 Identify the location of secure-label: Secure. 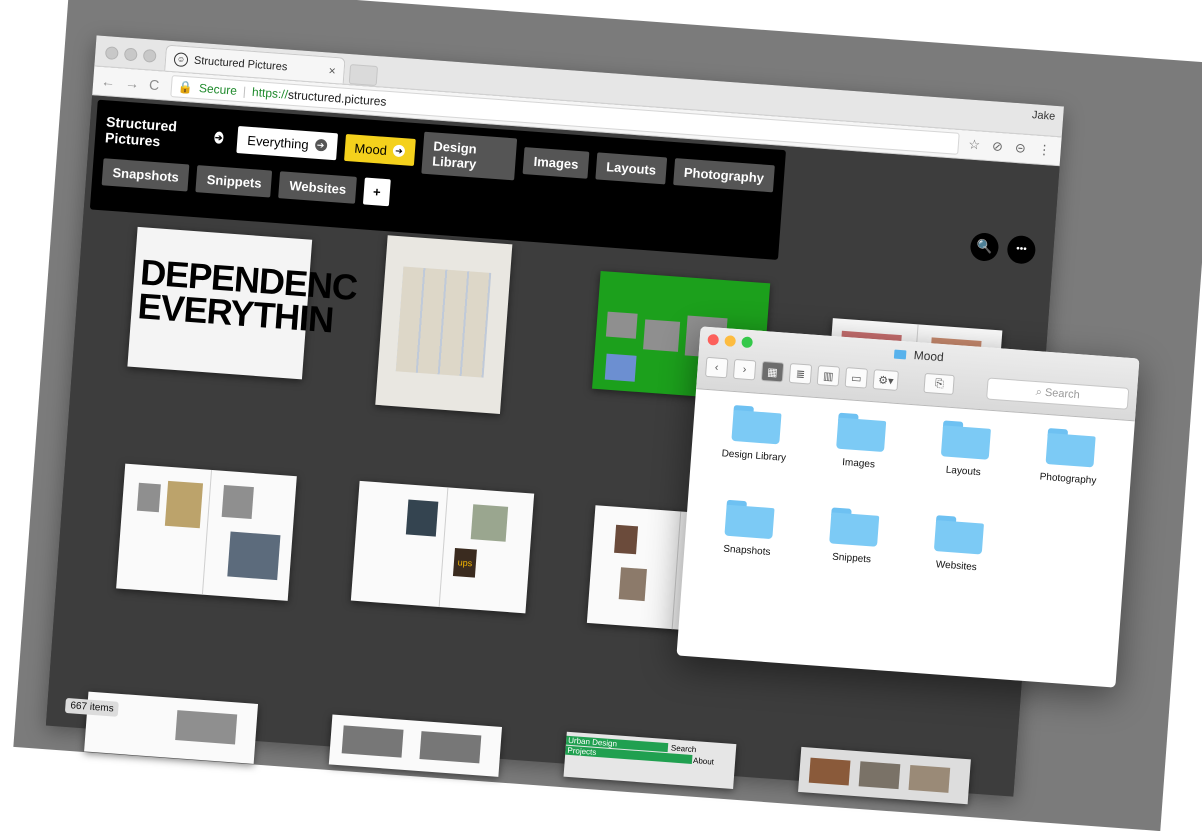
(218, 89).